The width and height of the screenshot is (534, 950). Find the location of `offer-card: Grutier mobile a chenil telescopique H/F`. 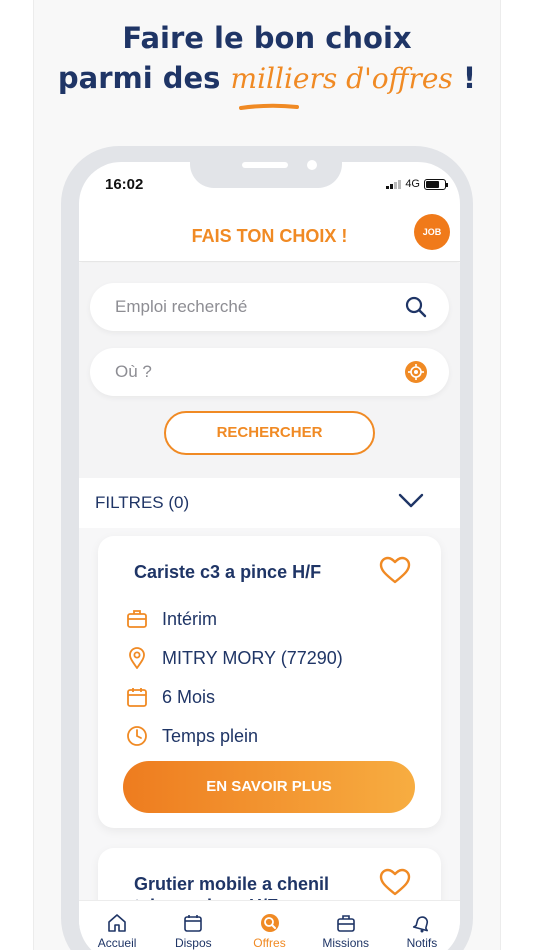

offer-card: Grutier mobile a chenil telescopique H/F is located at coordinates (269, 874).